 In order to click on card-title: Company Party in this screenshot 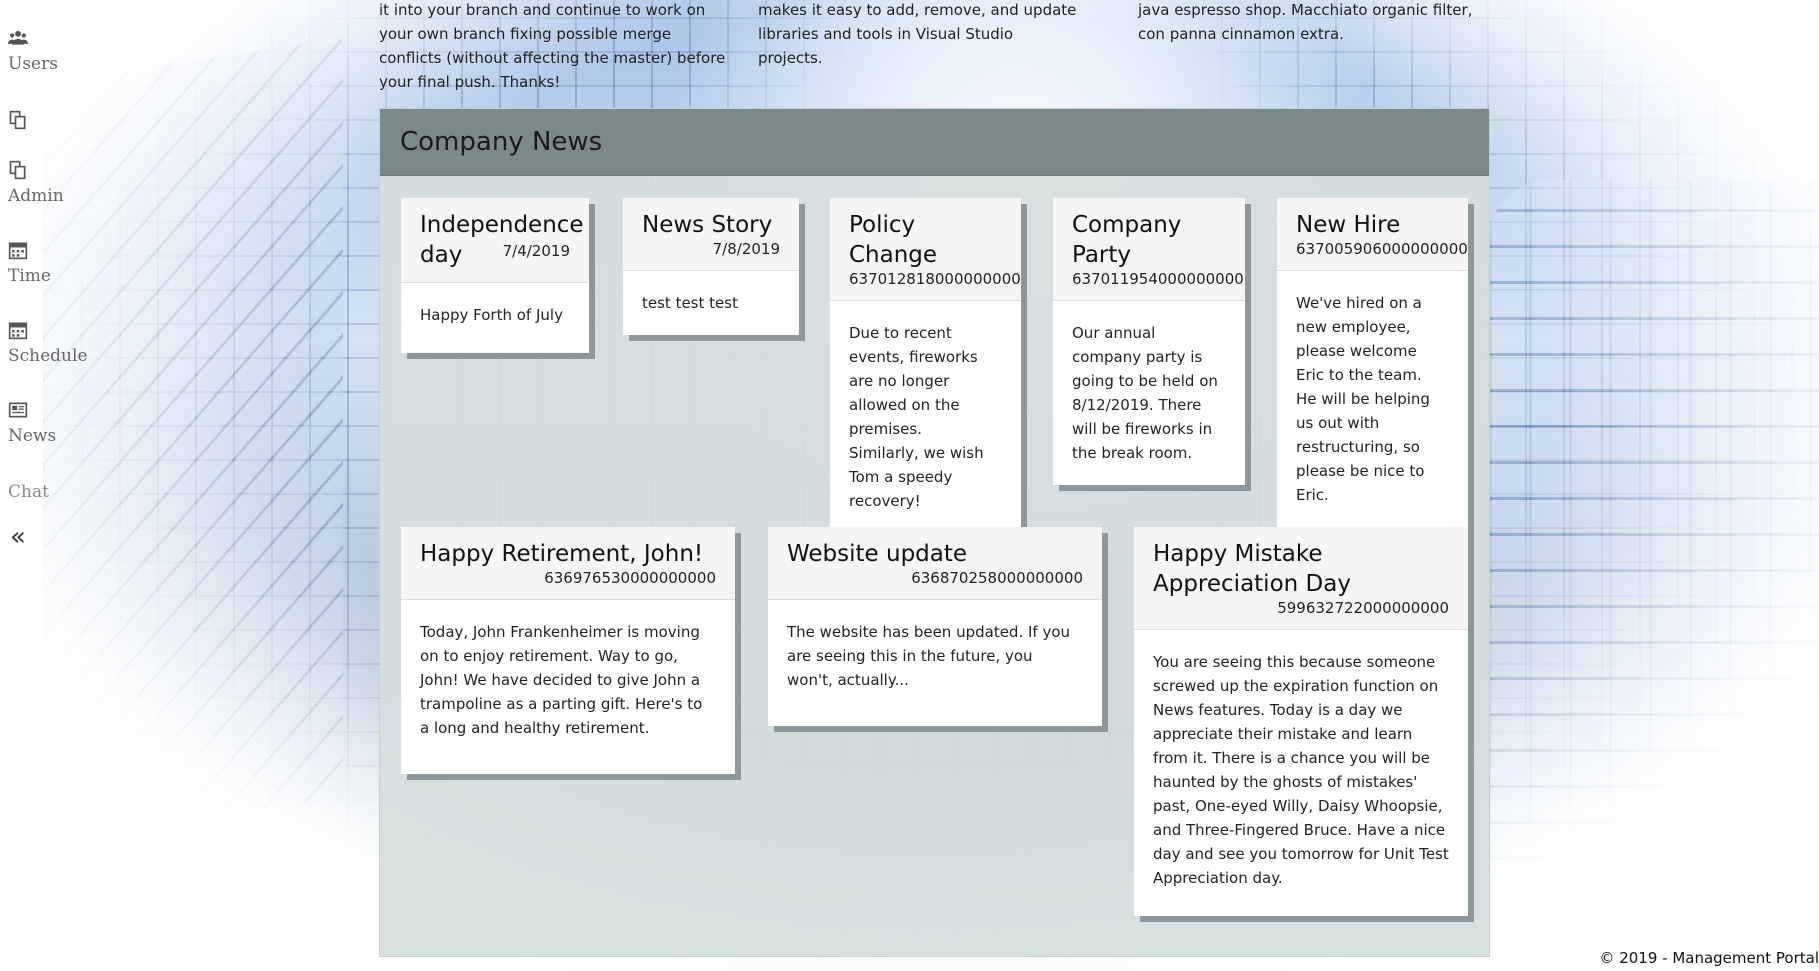, I will do `click(1127, 240)`.